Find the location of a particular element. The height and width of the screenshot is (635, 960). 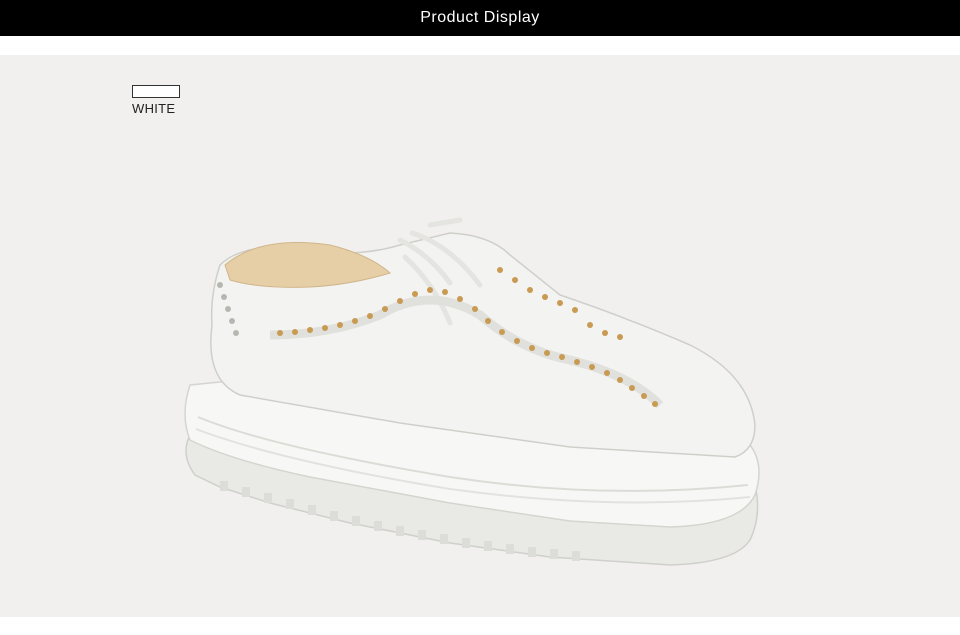

header-bar: Product Display is located at coordinates (480, 18).